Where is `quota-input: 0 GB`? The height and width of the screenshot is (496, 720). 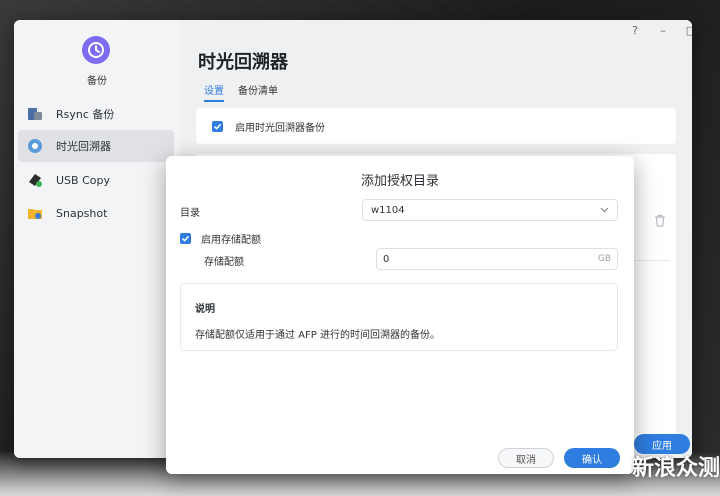
quota-input: 0 GB is located at coordinates (497, 259).